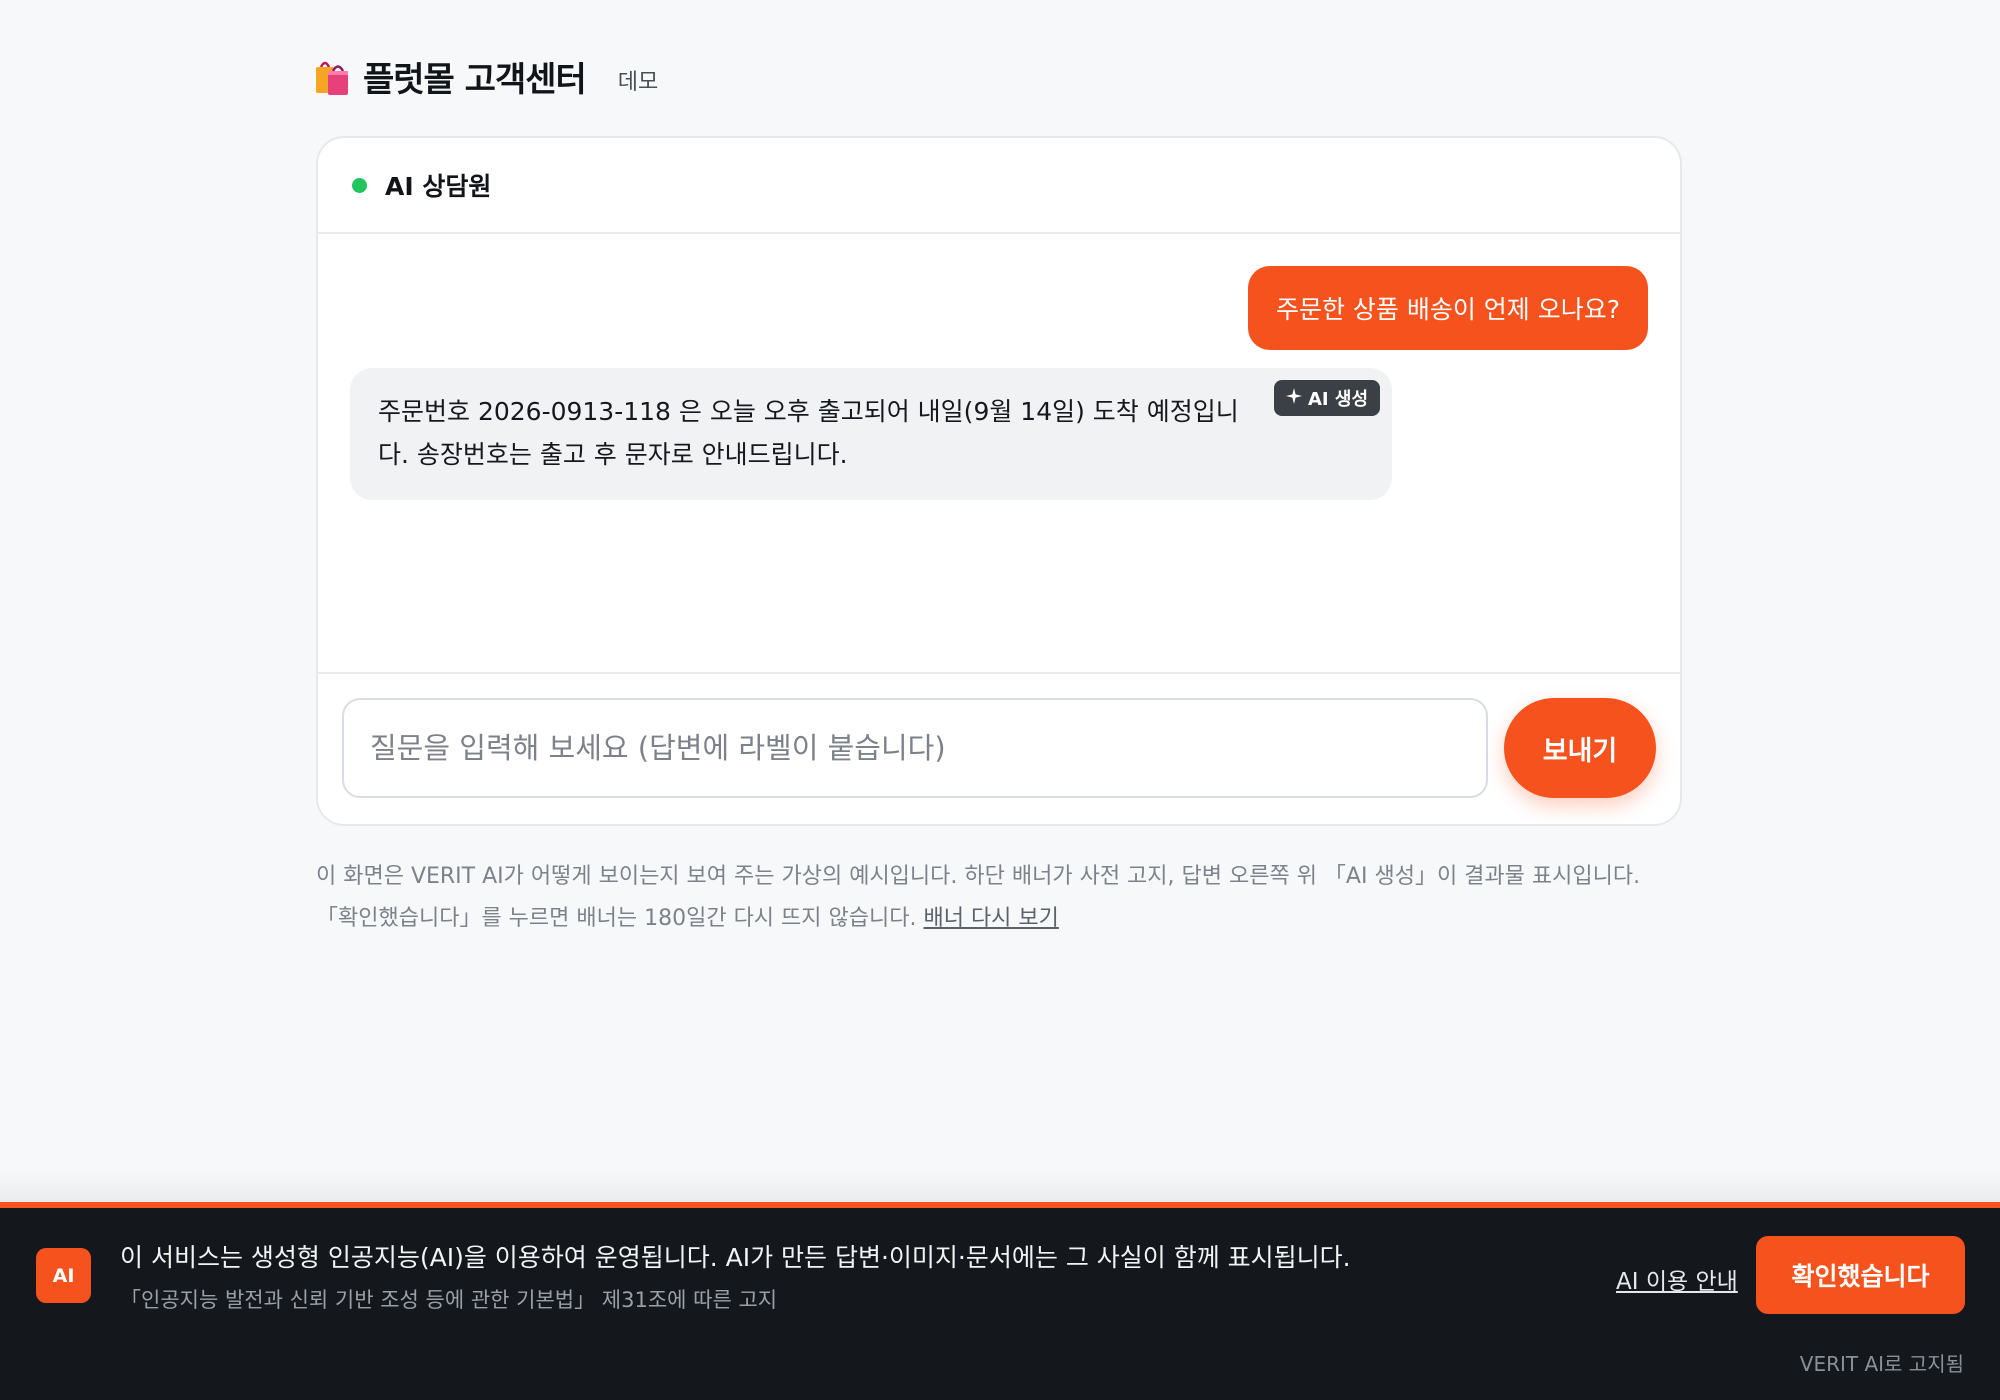 Image resolution: width=2000 pixels, height=1400 pixels. I want to click on ai-generated-badge: AI 생성, so click(1326, 398).